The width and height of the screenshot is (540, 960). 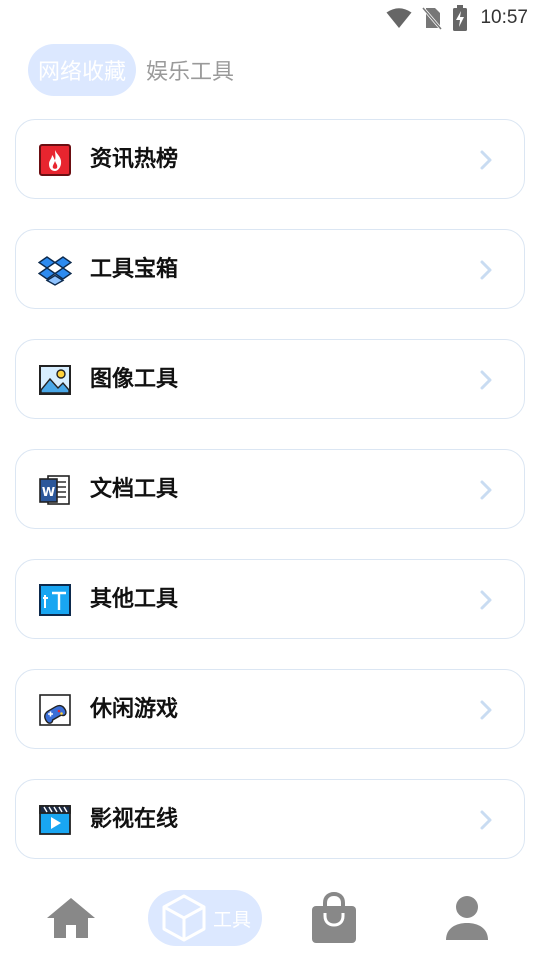 I want to click on image-icon, so click(x=55, y=380).